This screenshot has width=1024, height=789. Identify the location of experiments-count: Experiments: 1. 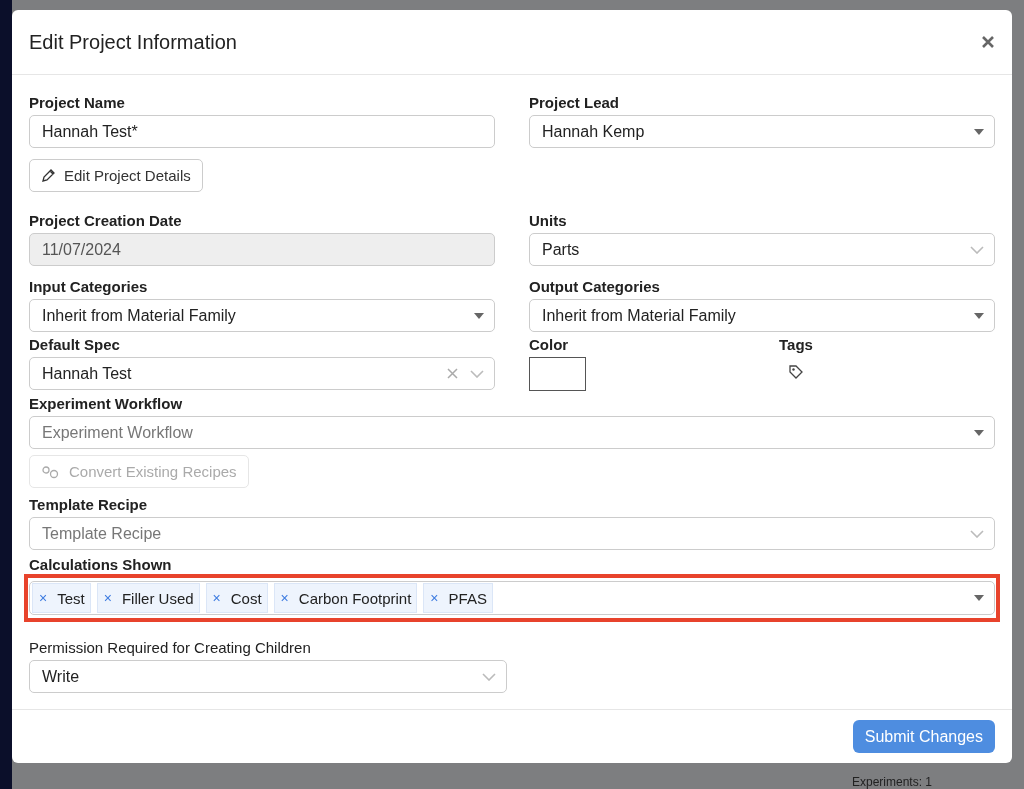
(891, 782).